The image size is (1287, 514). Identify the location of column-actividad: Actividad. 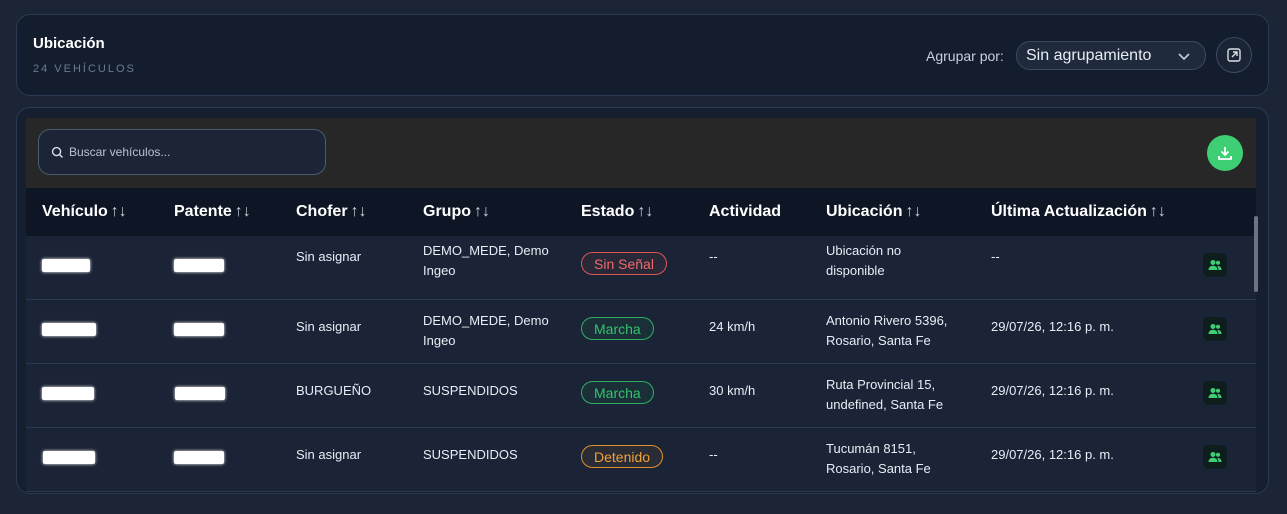
(745, 211).